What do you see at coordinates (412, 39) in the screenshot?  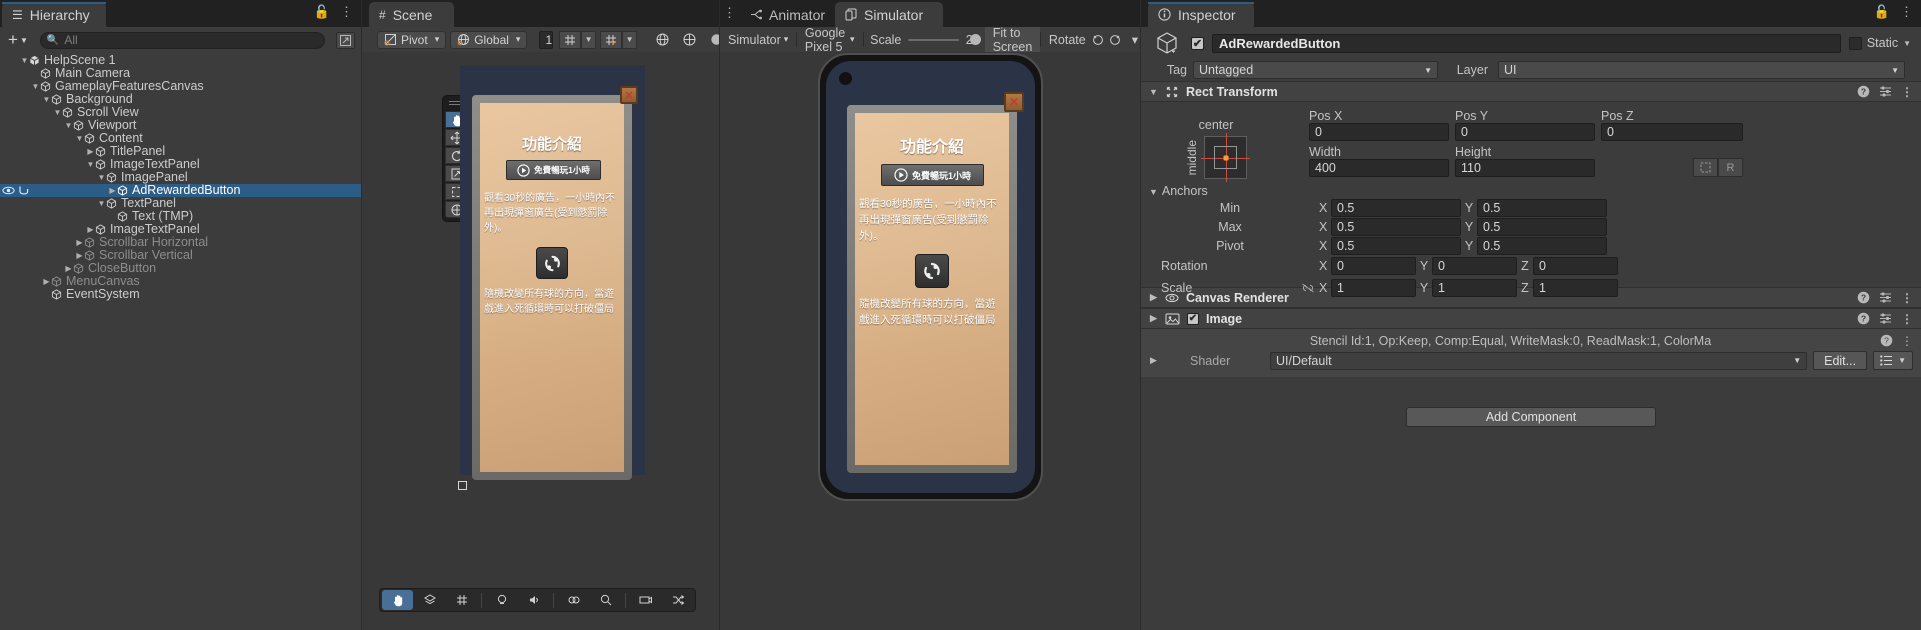 I see `pivot-dropdown: Pivot` at bounding box center [412, 39].